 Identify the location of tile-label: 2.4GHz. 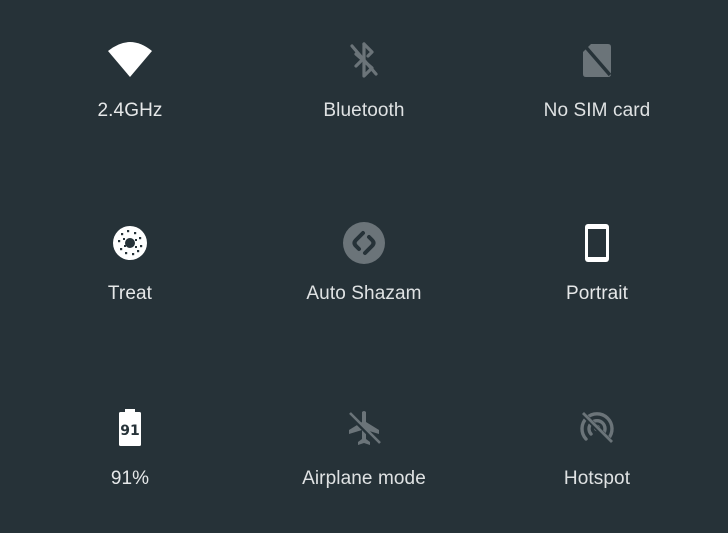
(130, 110).